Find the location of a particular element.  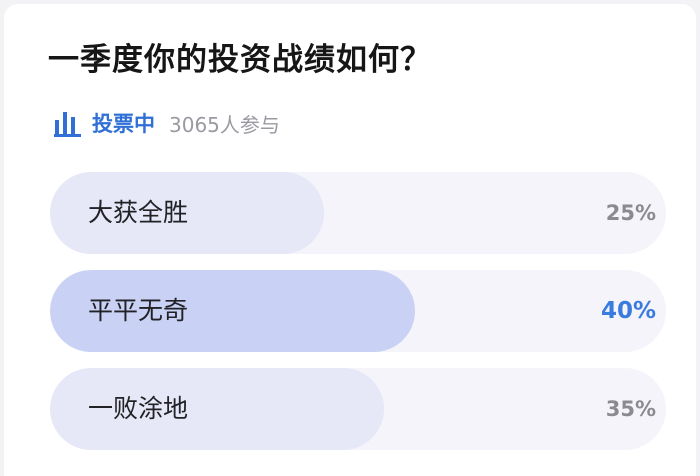

option-percent: 35% is located at coordinates (630, 409).